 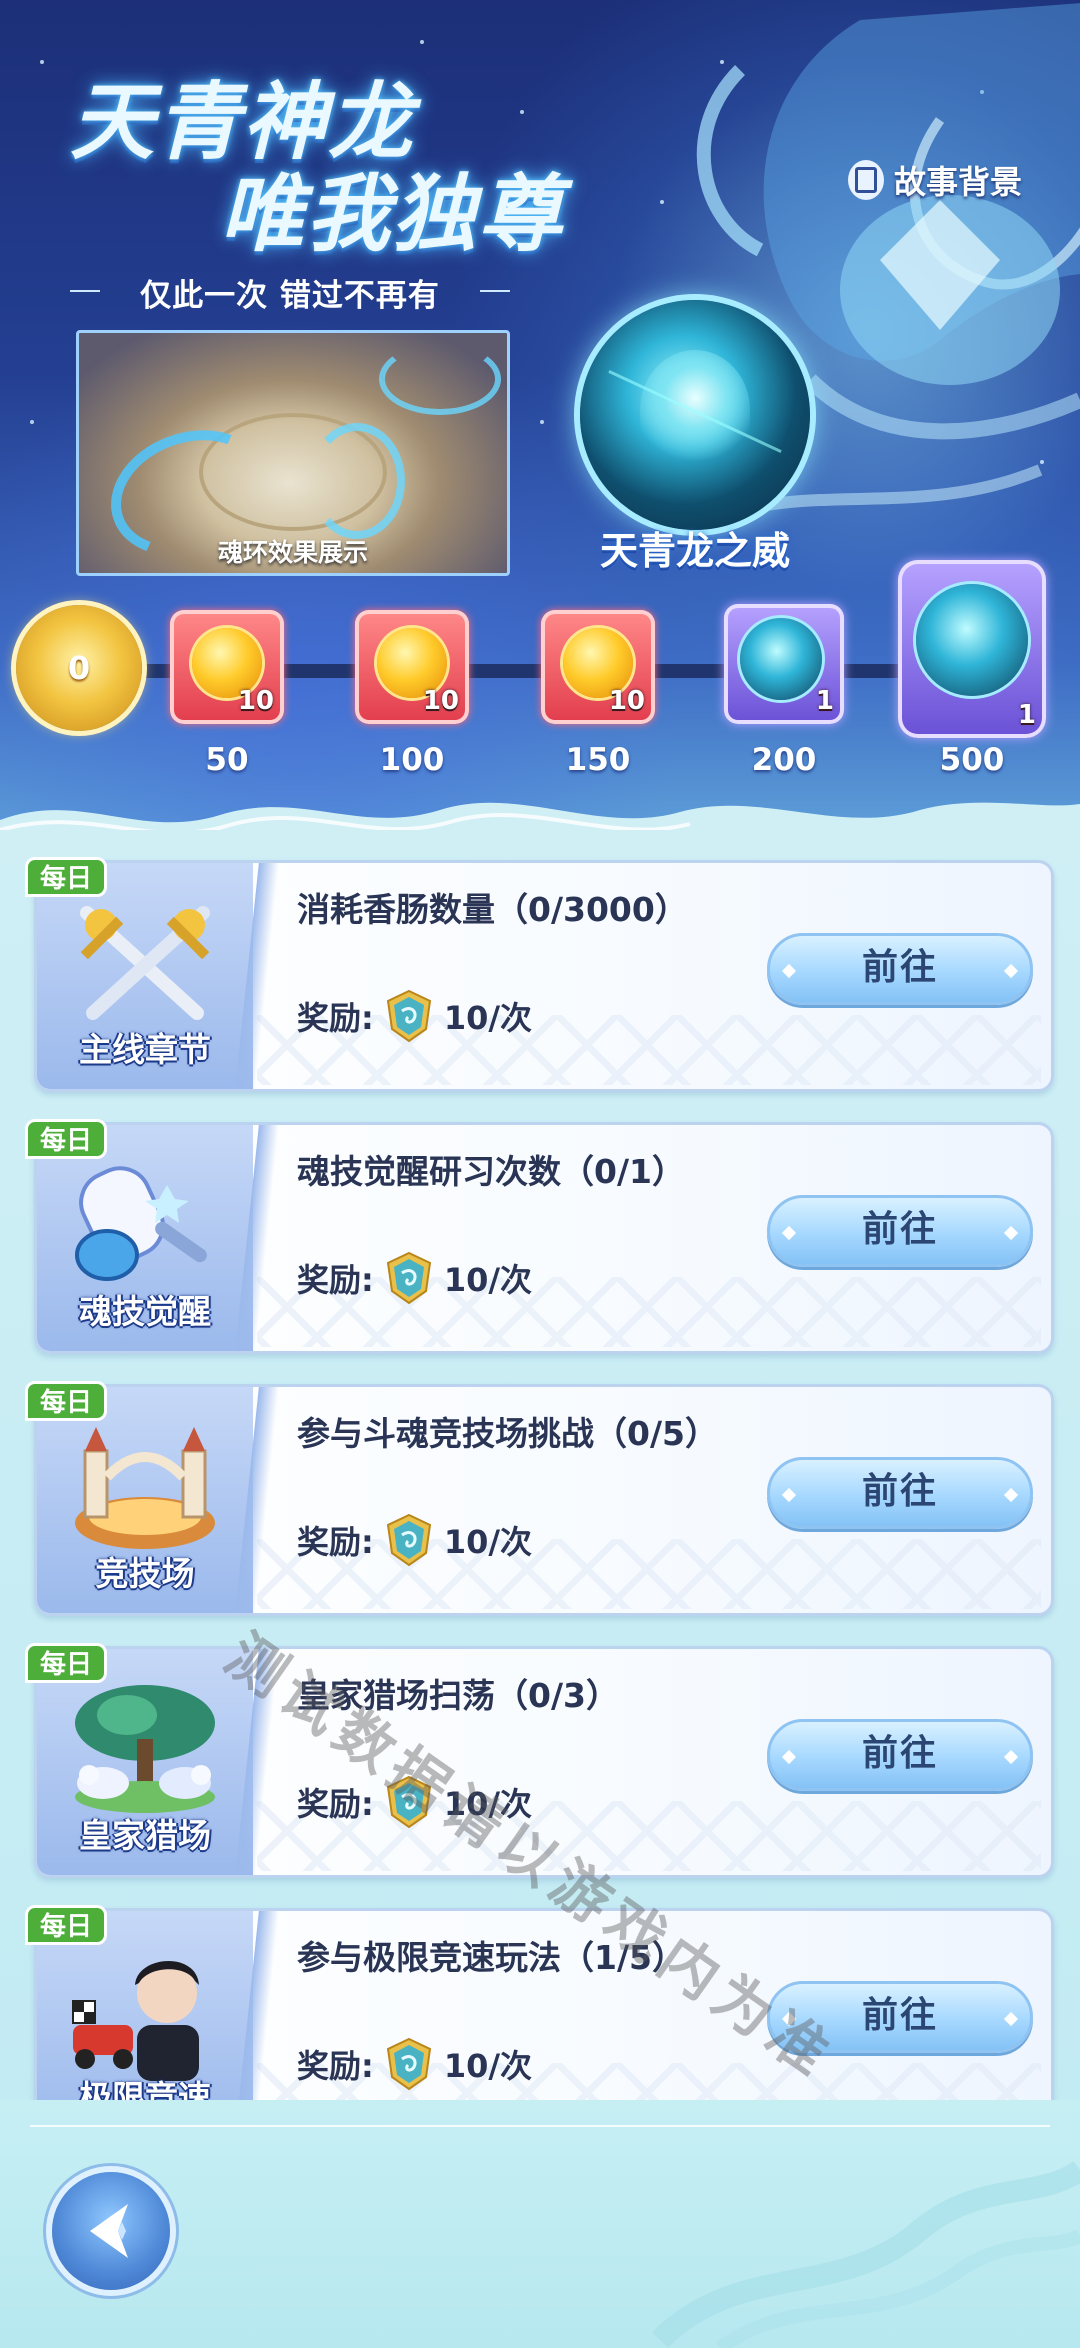 I want to click on story-background-button: 故事背景, so click(x=935, y=180).